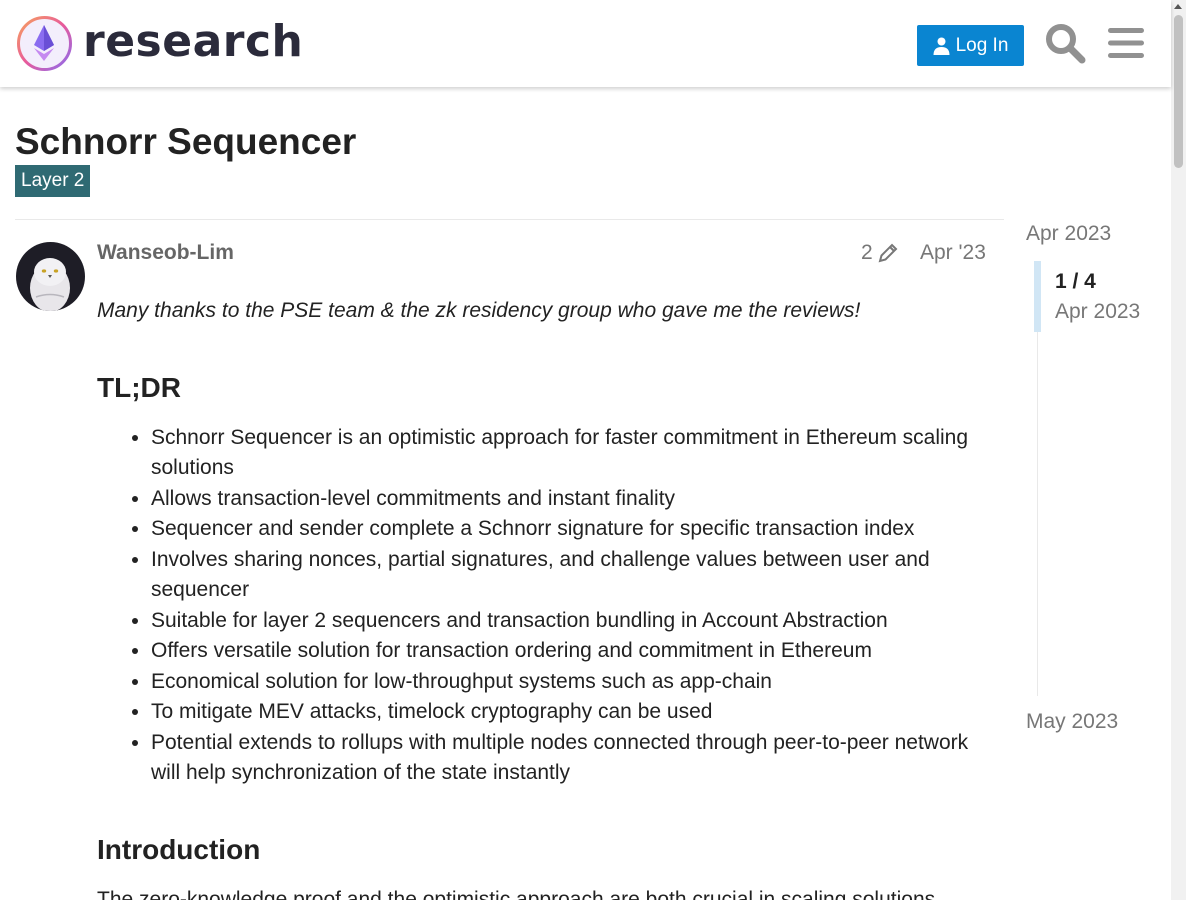 The image size is (1186, 900). Describe the element at coordinates (1068, 234) in the screenshot. I see `timeline-start-date: Apr 2023` at that location.